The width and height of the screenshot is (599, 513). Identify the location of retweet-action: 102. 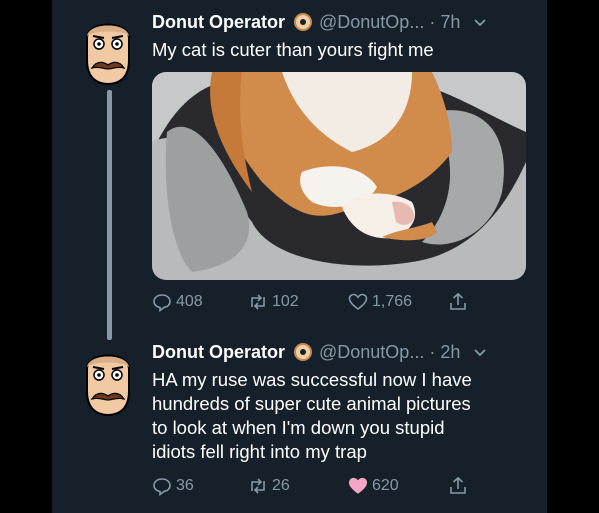
(273, 302).